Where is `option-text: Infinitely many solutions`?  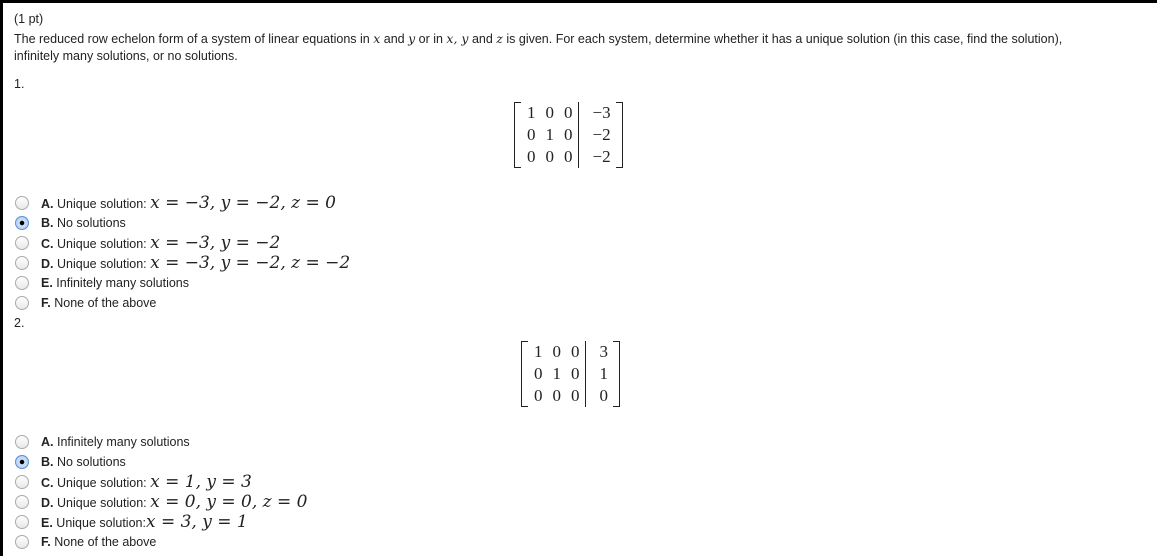
option-text: Infinitely many solutions is located at coordinates (122, 283).